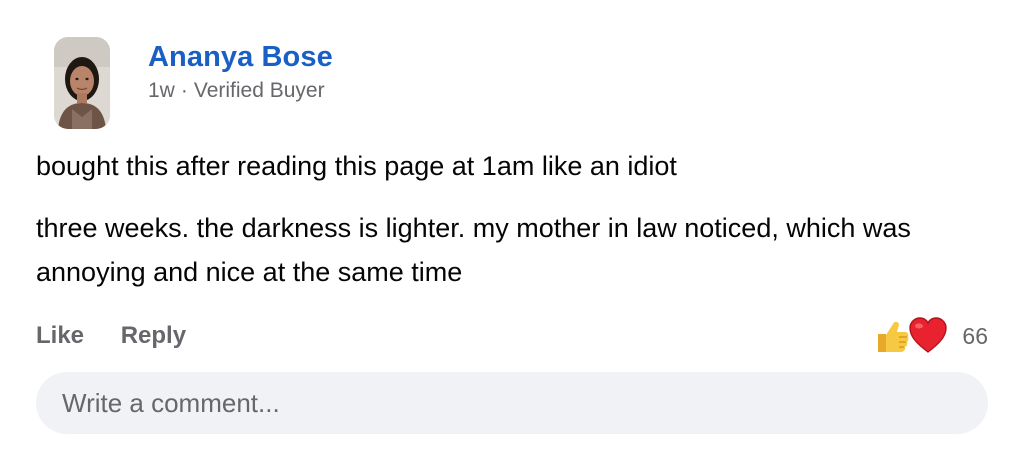 This screenshot has width=1024, height=468. I want to click on heart-icon, so click(928, 336).